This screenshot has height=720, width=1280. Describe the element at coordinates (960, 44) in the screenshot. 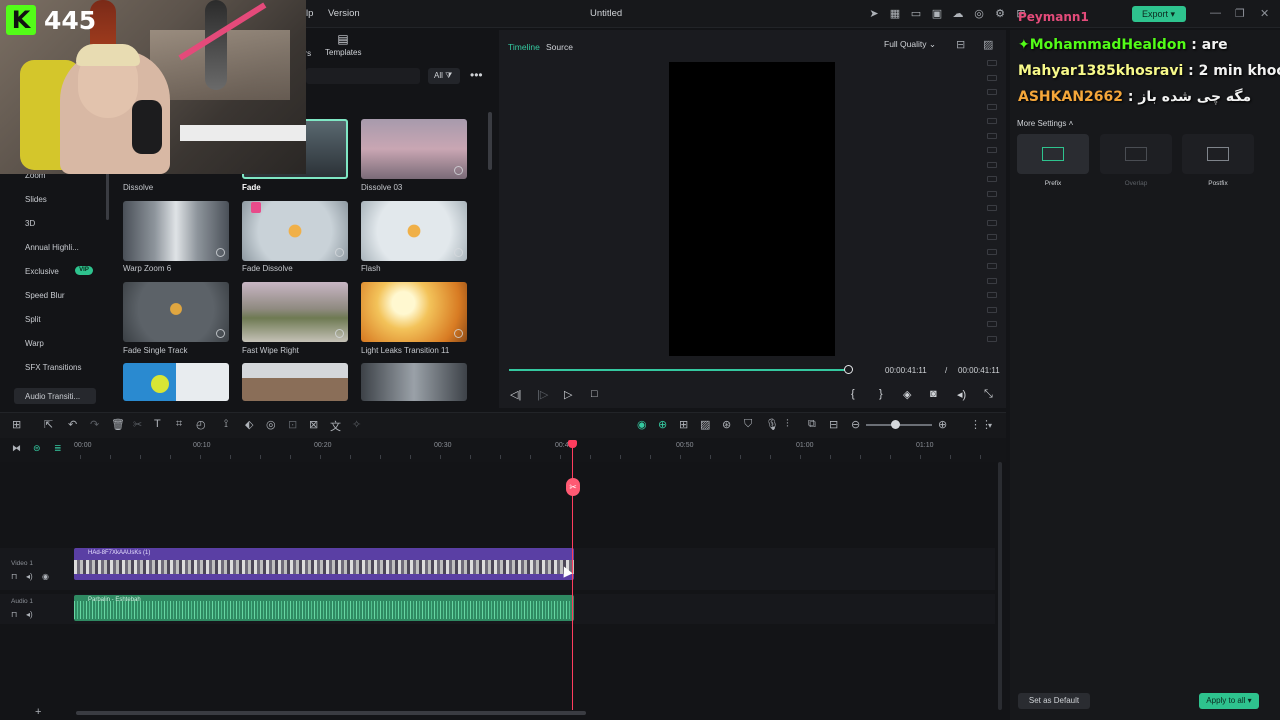

I see `snapshot-grid-icon: ⊟` at that location.